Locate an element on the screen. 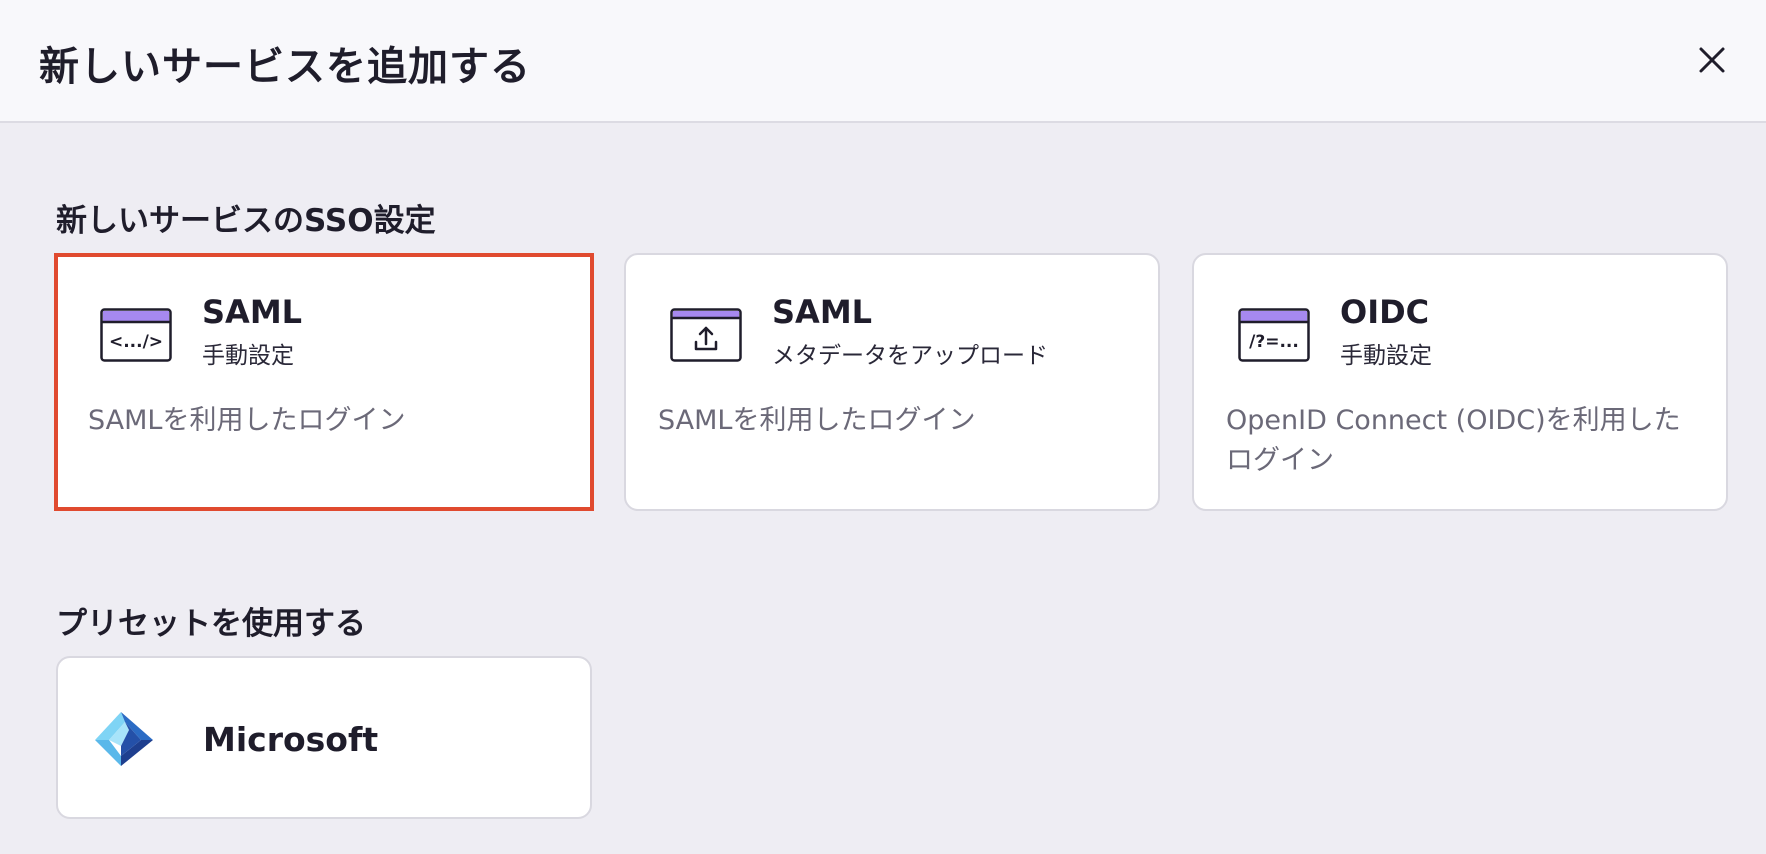 Image resolution: width=1766 pixels, height=854 pixels. microsoft-preset-card: Microsoft is located at coordinates (324, 737).